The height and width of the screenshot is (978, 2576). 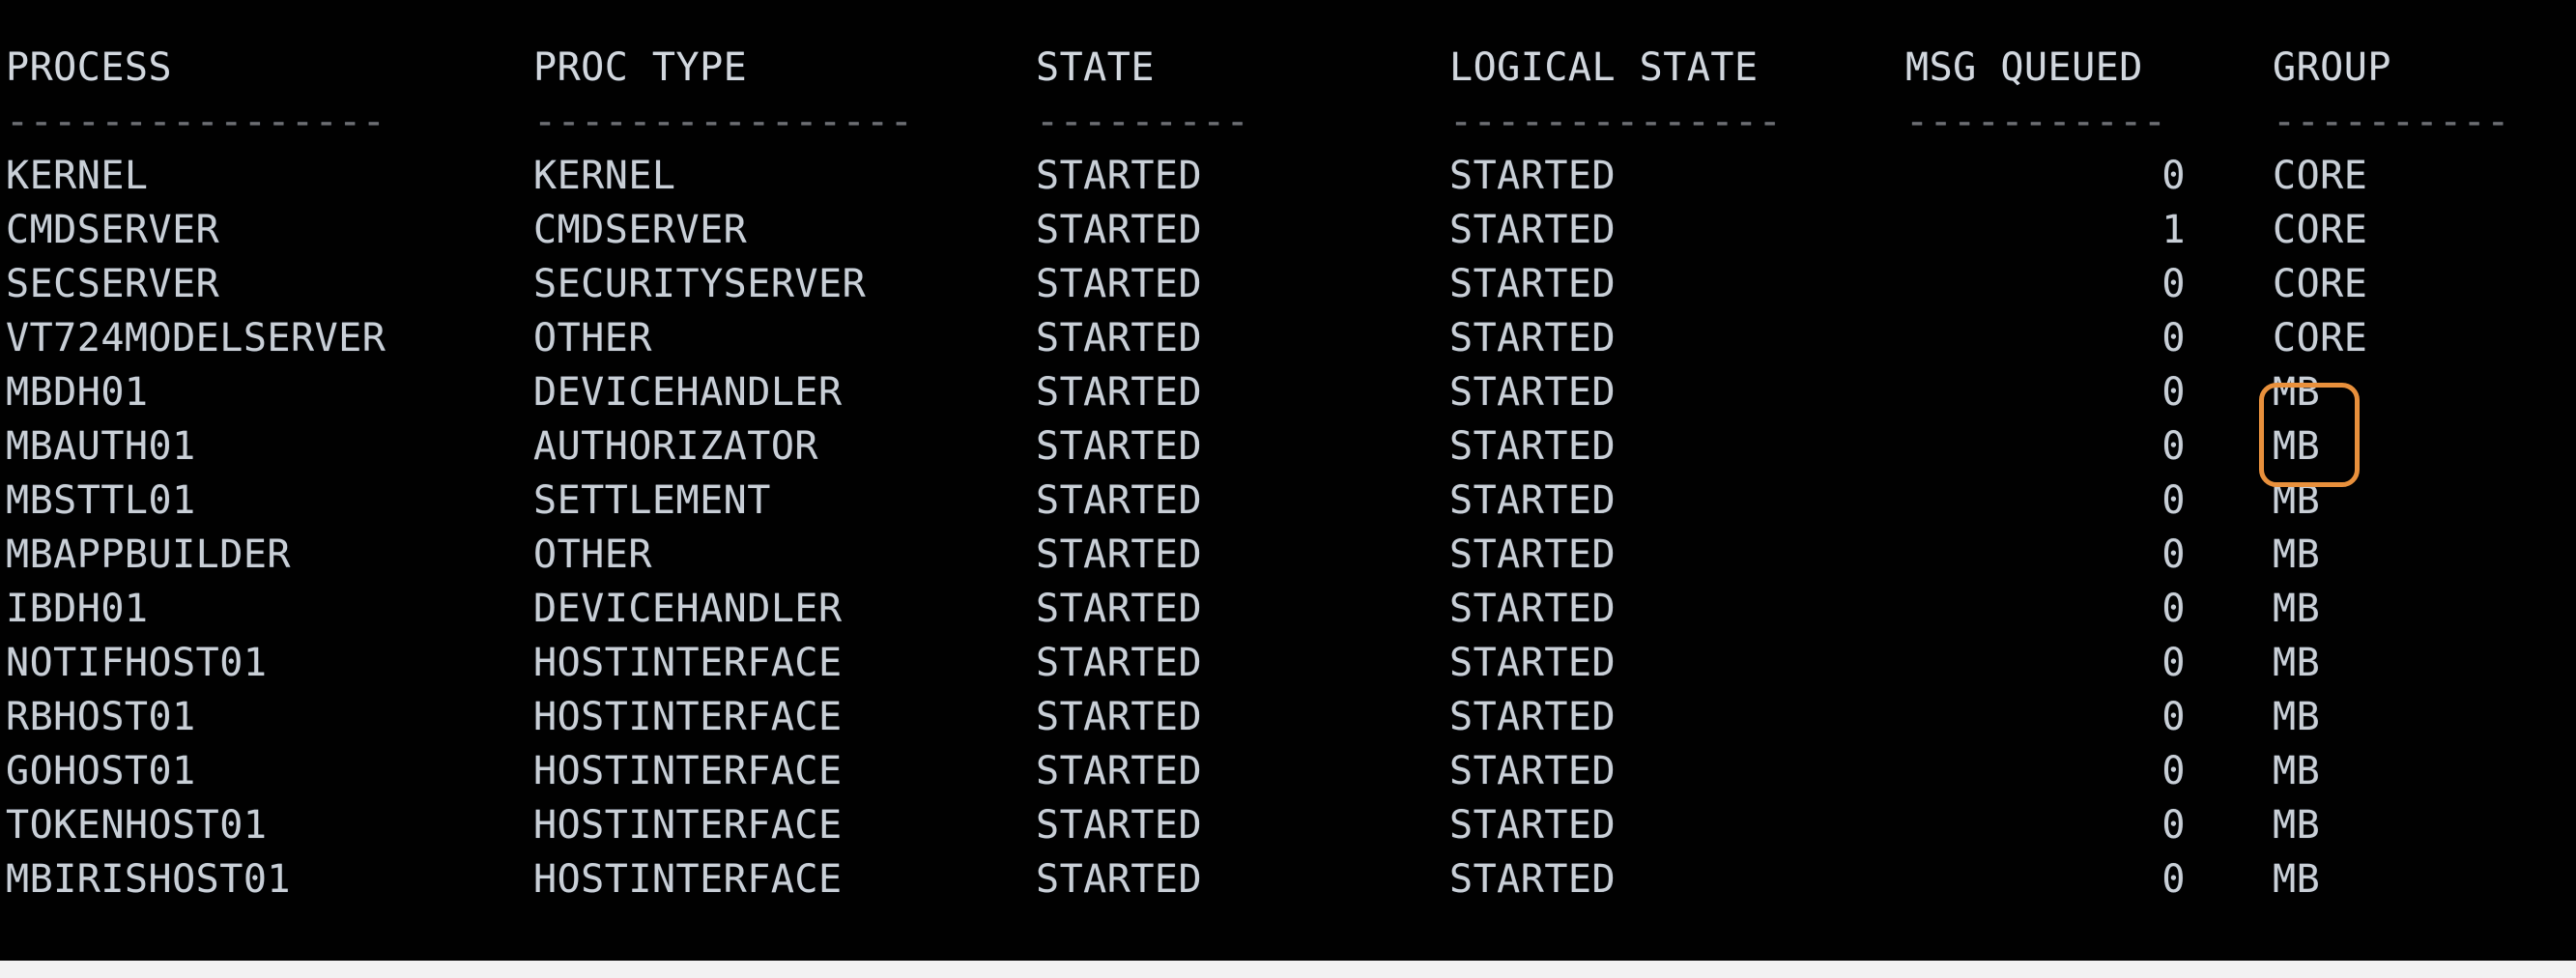 I want to click on table-row: GOHOST01 HOSTINTERFACE STARTED STARTED 0 MB, so click(x=1288, y=771).